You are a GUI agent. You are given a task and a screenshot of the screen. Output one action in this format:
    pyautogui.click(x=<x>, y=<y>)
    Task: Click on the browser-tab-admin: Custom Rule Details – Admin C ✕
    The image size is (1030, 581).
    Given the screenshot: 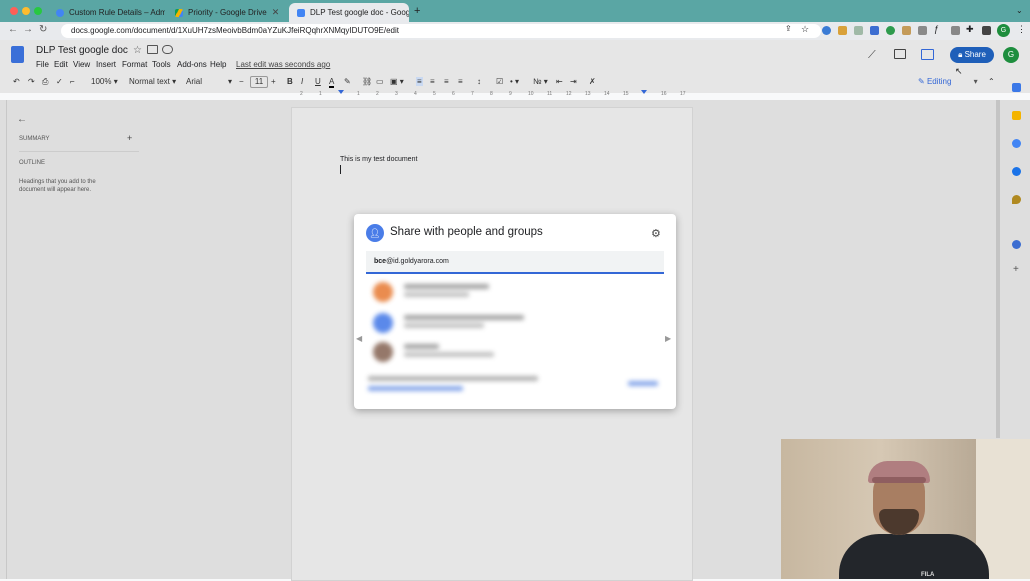 What is the action you would take?
    pyautogui.click(x=106, y=12)
    